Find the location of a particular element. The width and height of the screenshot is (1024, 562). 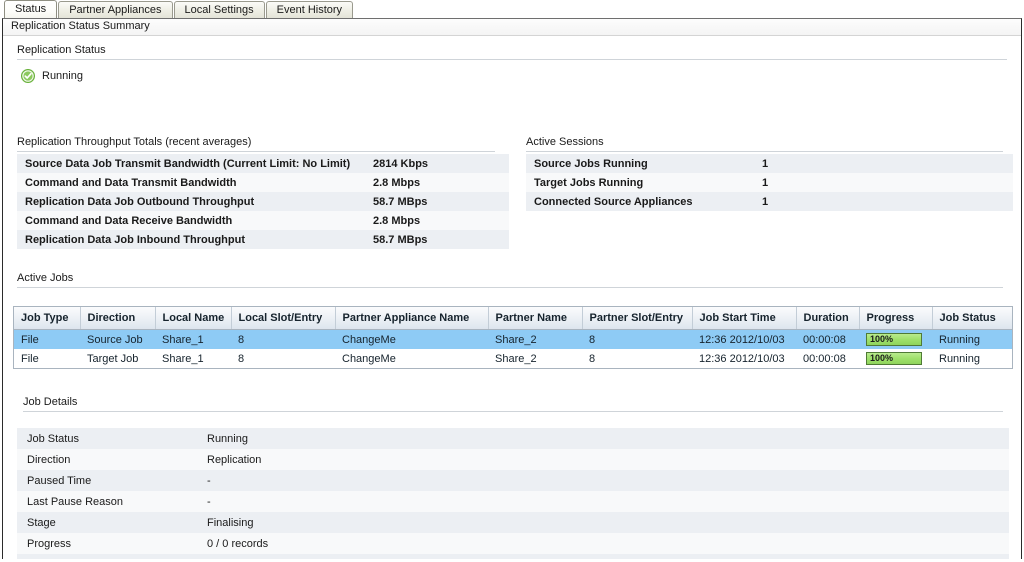

detail-label: File Name is located at coordinates (108, 557).